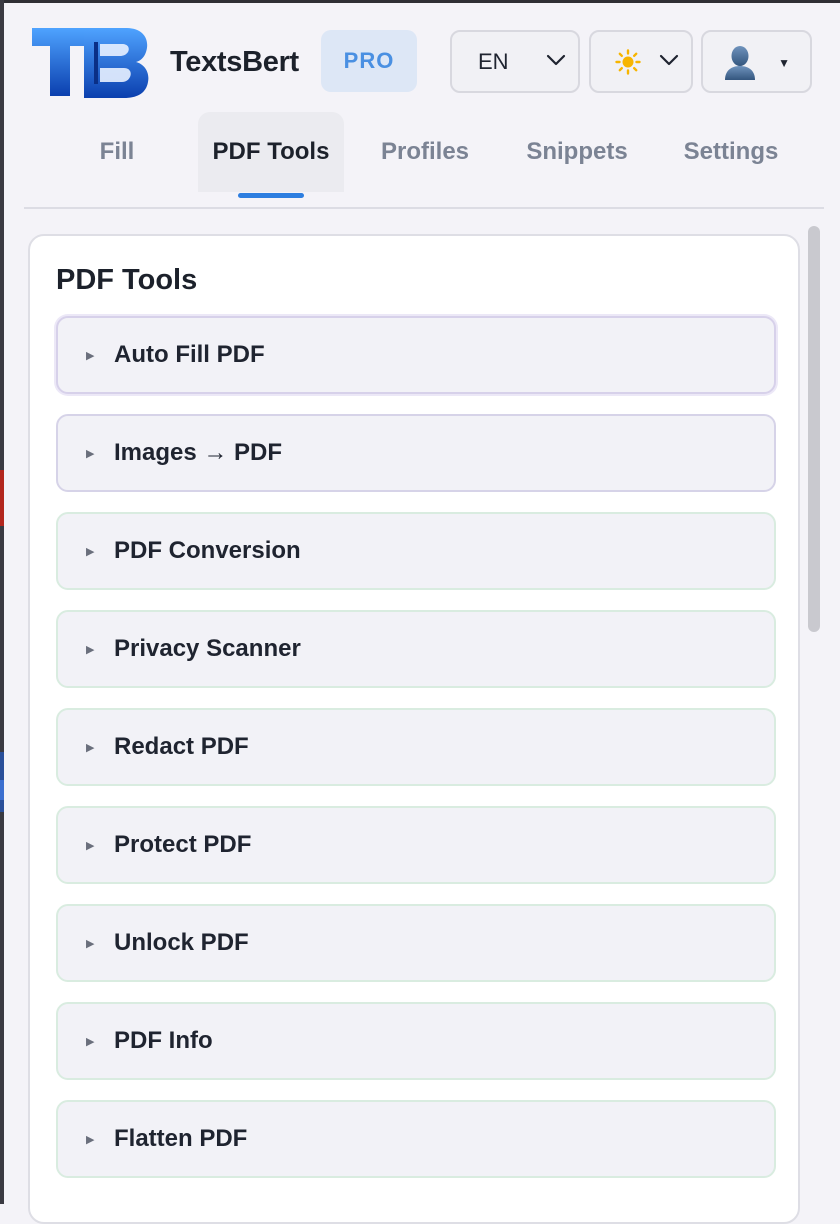  I want to click on language-value: EN, so click(493, 61).